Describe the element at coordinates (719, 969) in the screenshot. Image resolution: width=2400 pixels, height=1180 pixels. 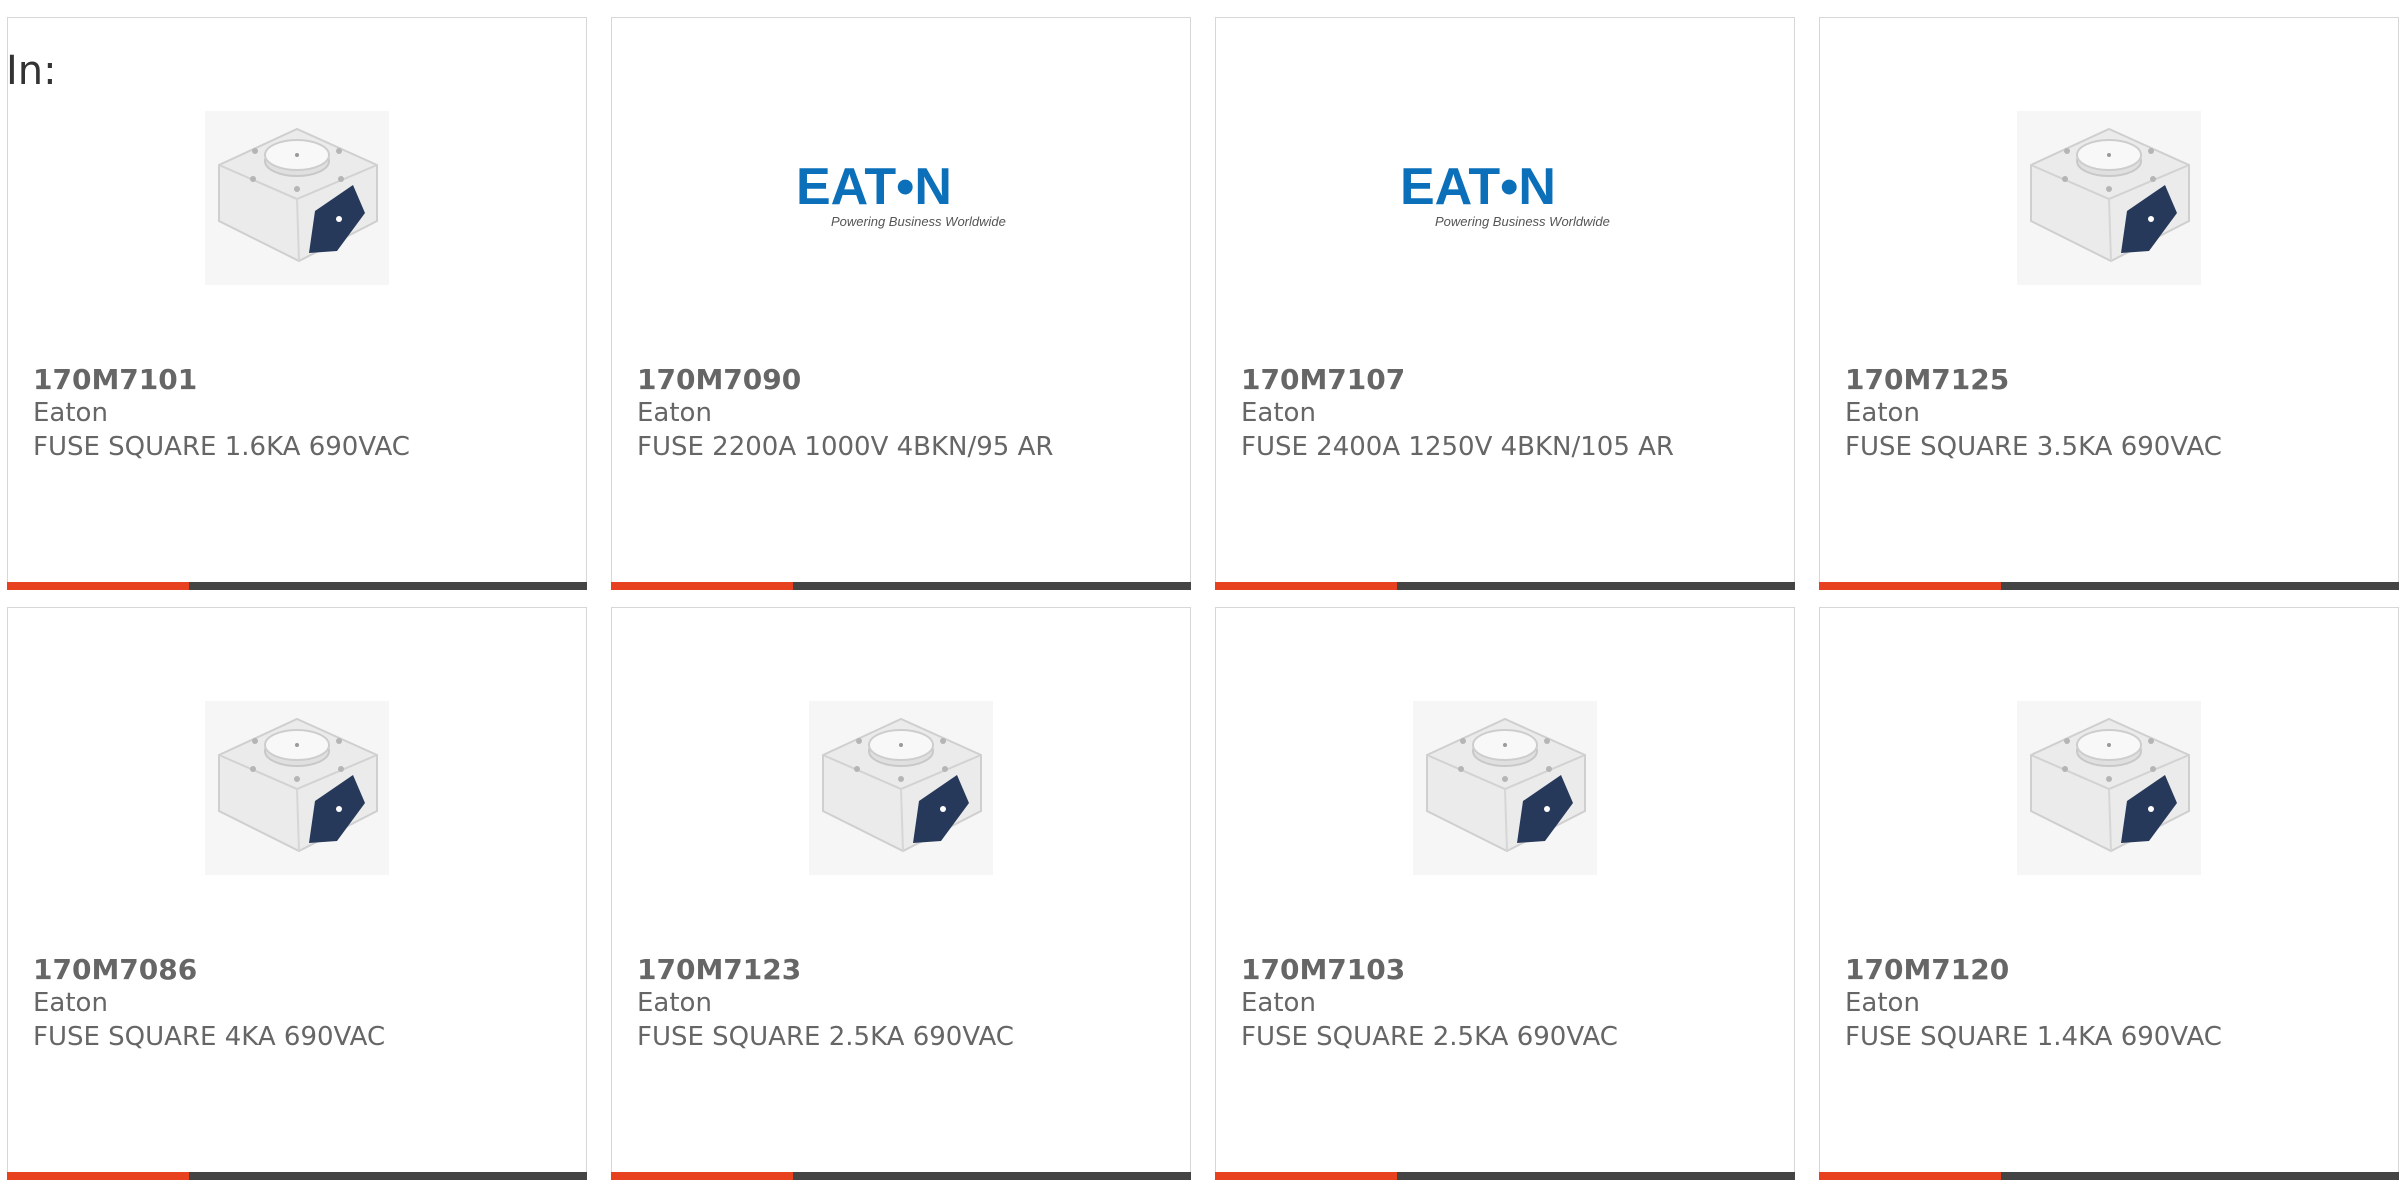
I see `part-number: 170M7123` at that location.